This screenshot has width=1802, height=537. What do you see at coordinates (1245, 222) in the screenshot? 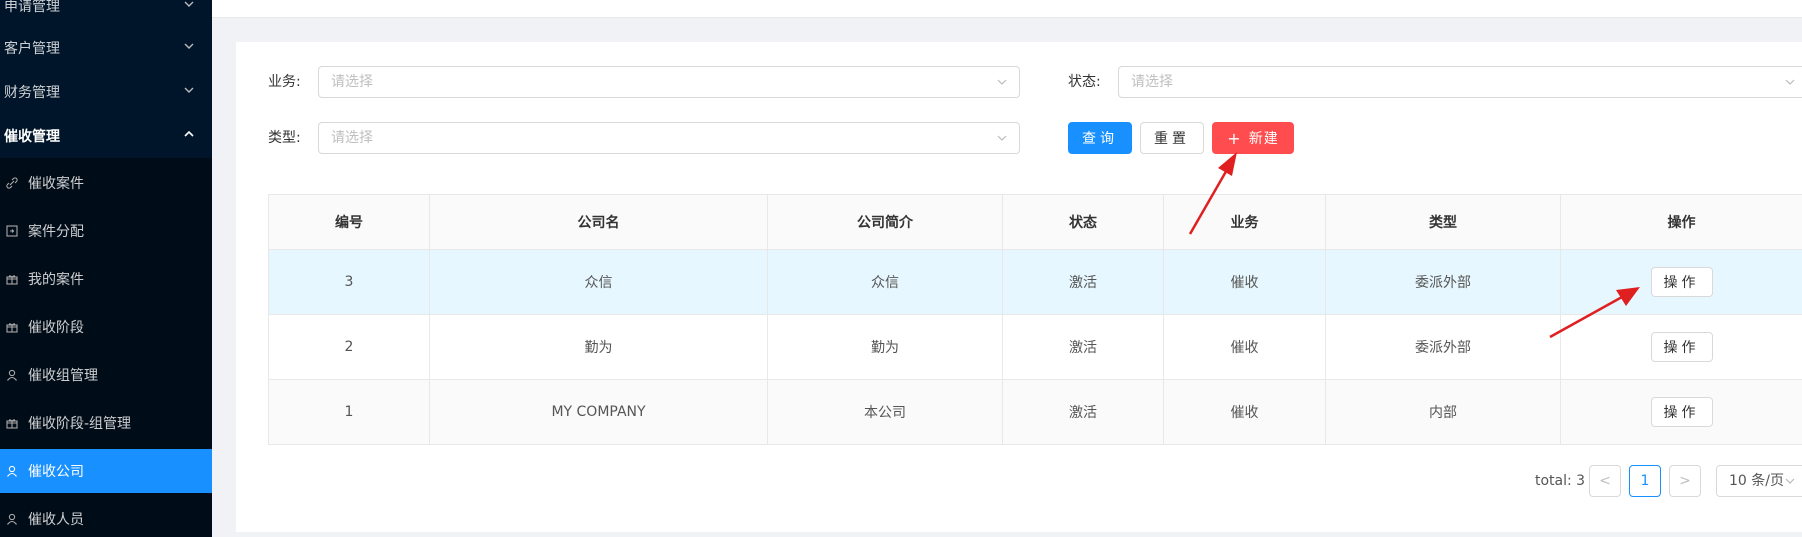
I see `column-header: 业务` at bounding box center [1245, 222].